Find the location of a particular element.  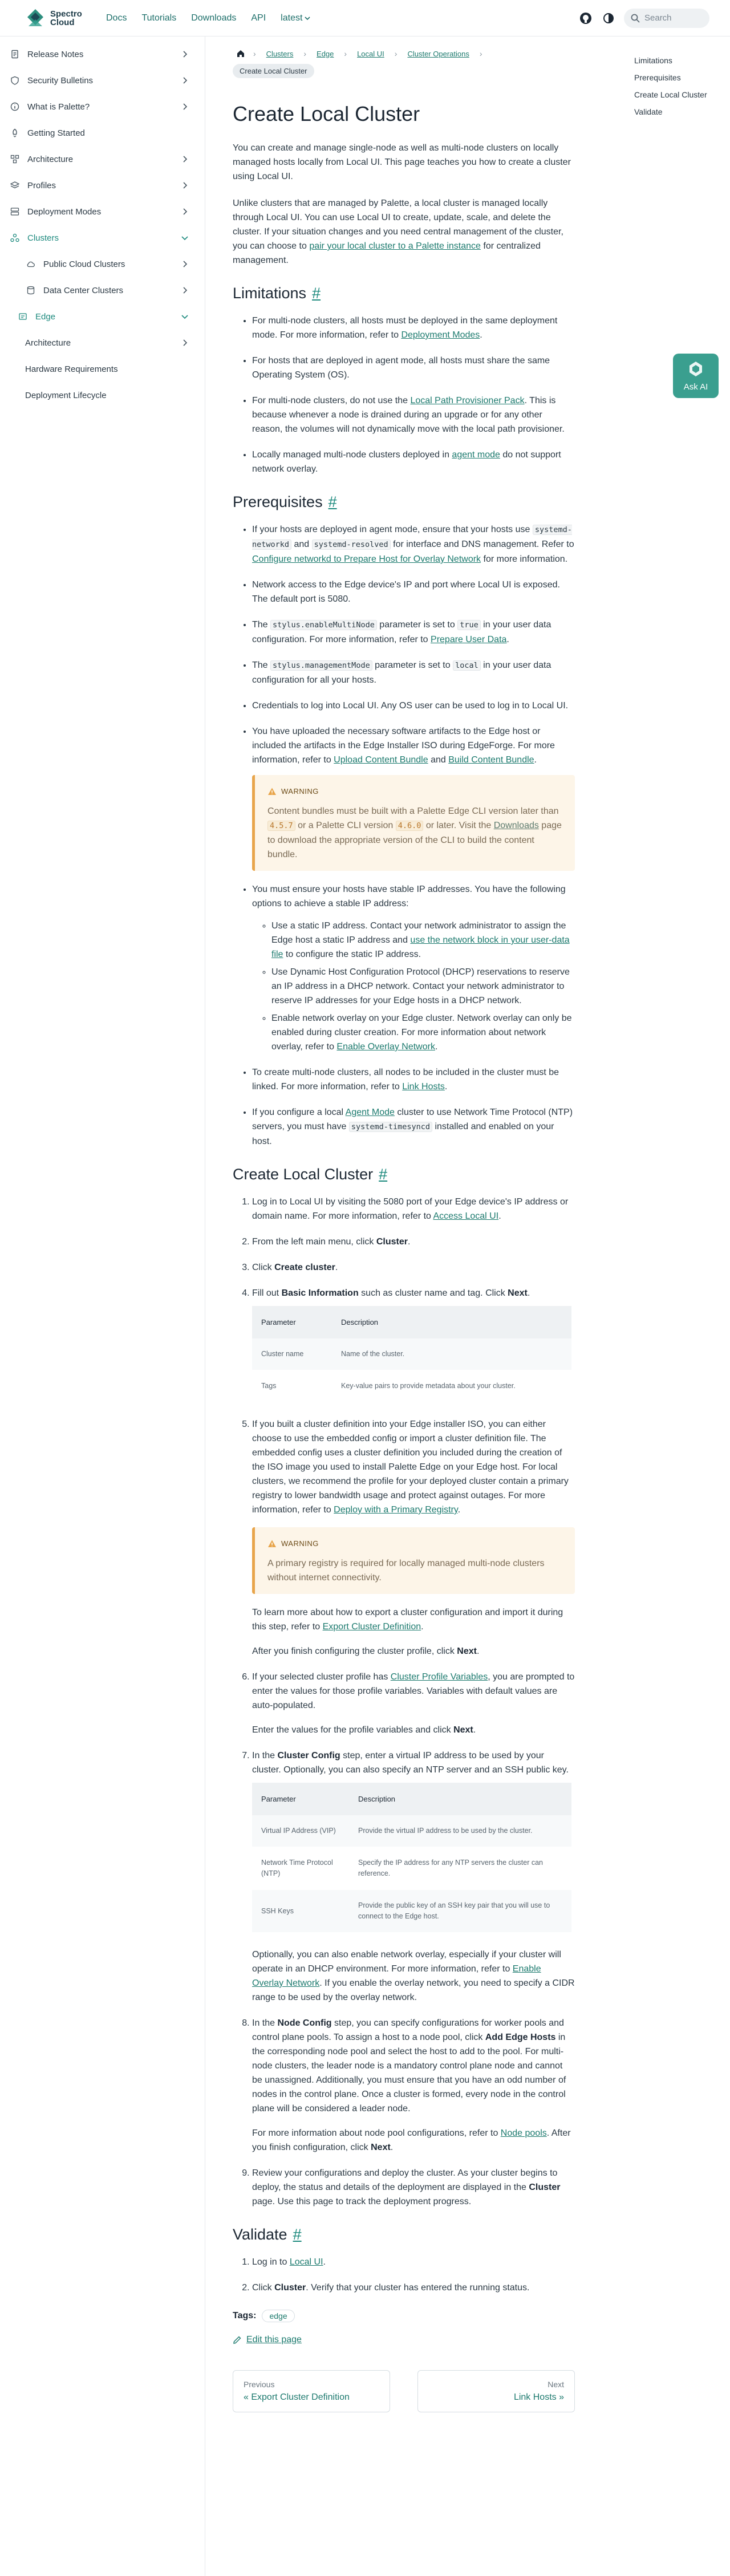

sidebar-item-label: Profiles is located at coordinates (41, 185).